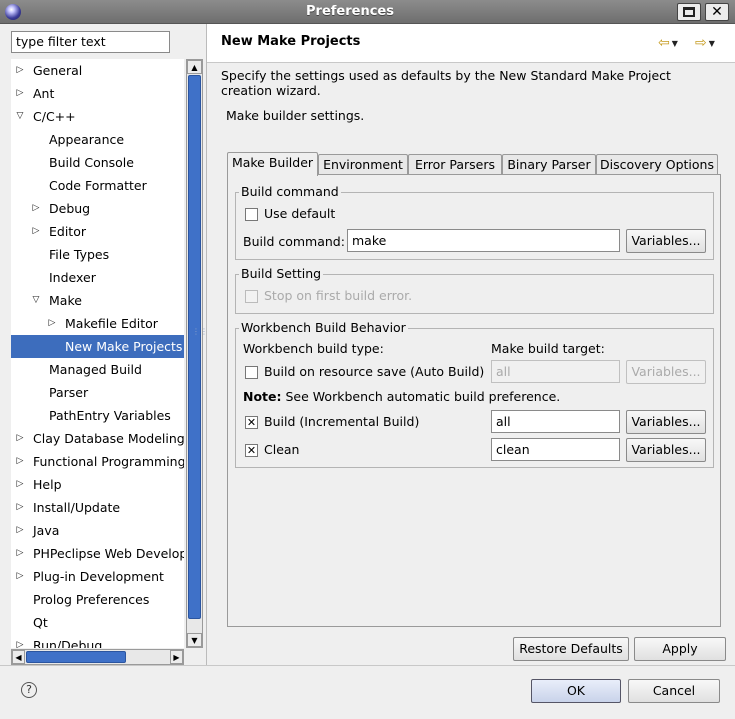  Describe the element at coordinates (200, 336) in the screenshot. I see `sash-grip-icon: ⋮⋮` at that location.